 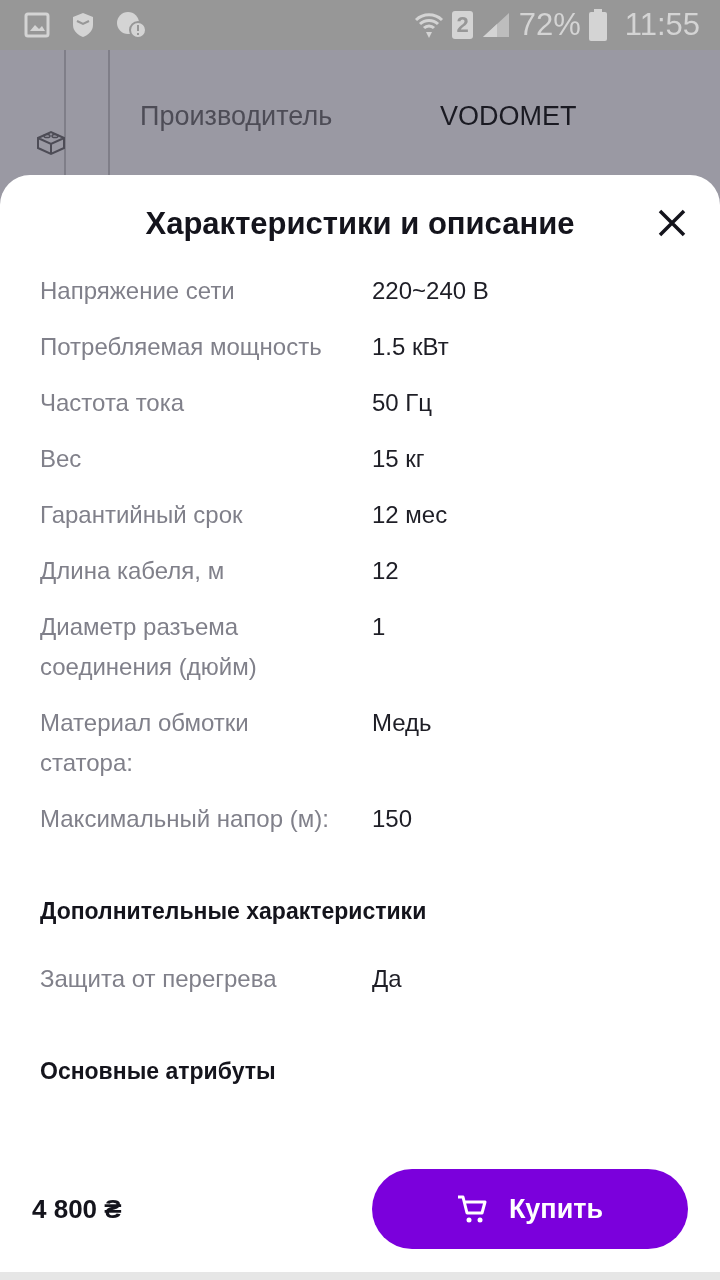 What do you see at coordinates (379, 627) in the screenshot?
I see `spec-value: 1` at bounding box center [379, 627].